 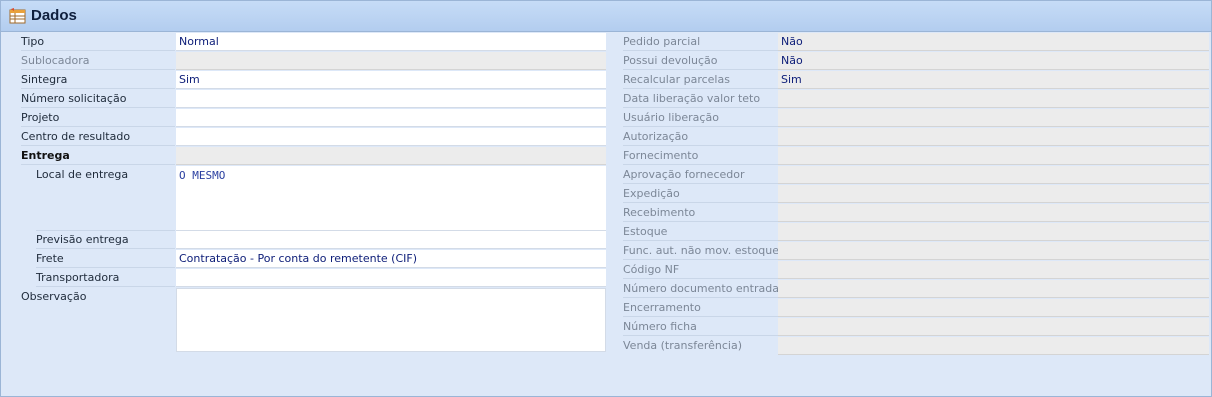 What do you see at coordinates (993, 251) in the screenshot?
I see `func-aut-nao-mov-estoque-field` at bounding box center [993, 251].